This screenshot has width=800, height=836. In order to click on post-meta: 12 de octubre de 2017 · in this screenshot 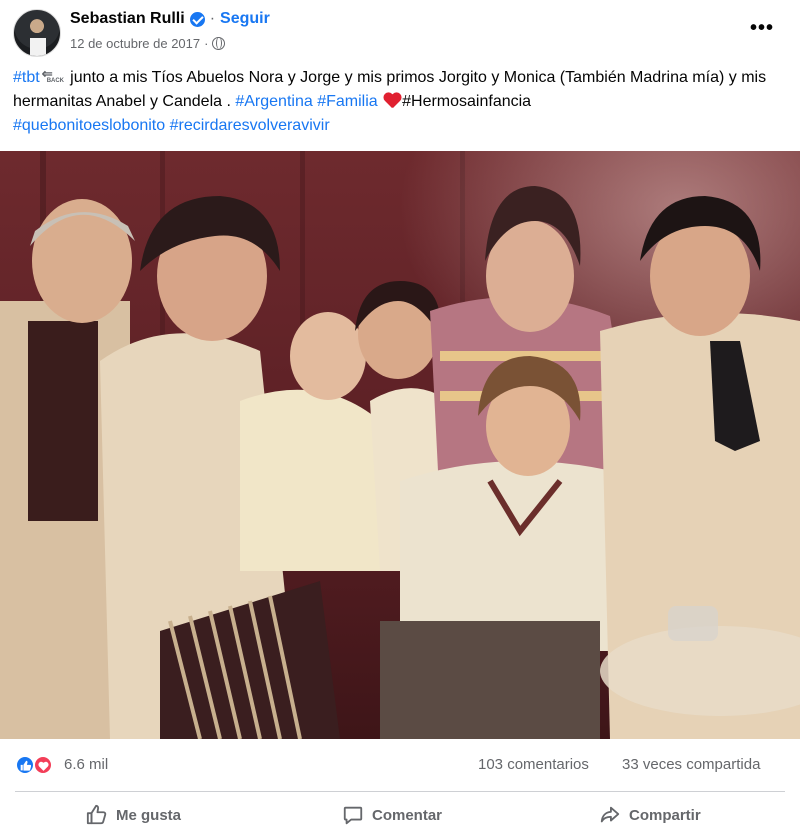, I will do `click(148, 43)`.